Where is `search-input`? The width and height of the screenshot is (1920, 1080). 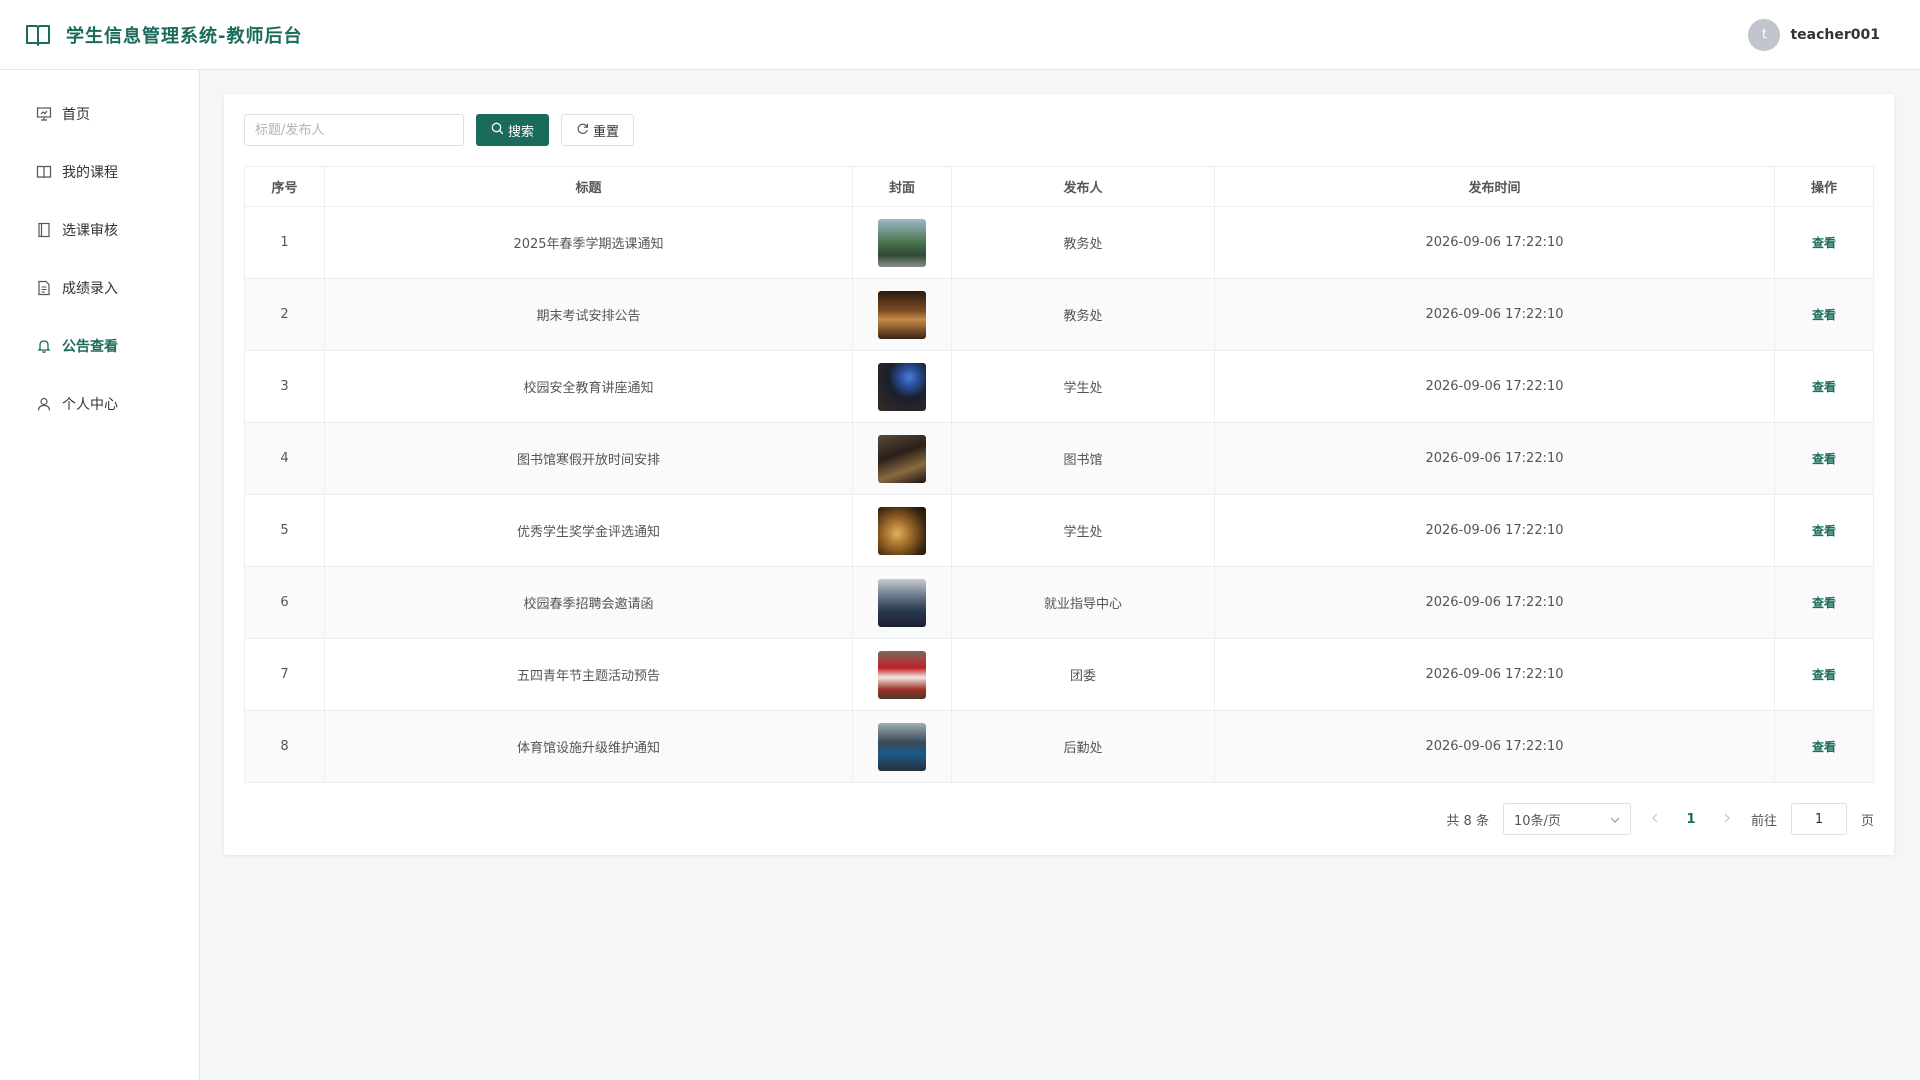 search-input is located at coordinates (354, 130).